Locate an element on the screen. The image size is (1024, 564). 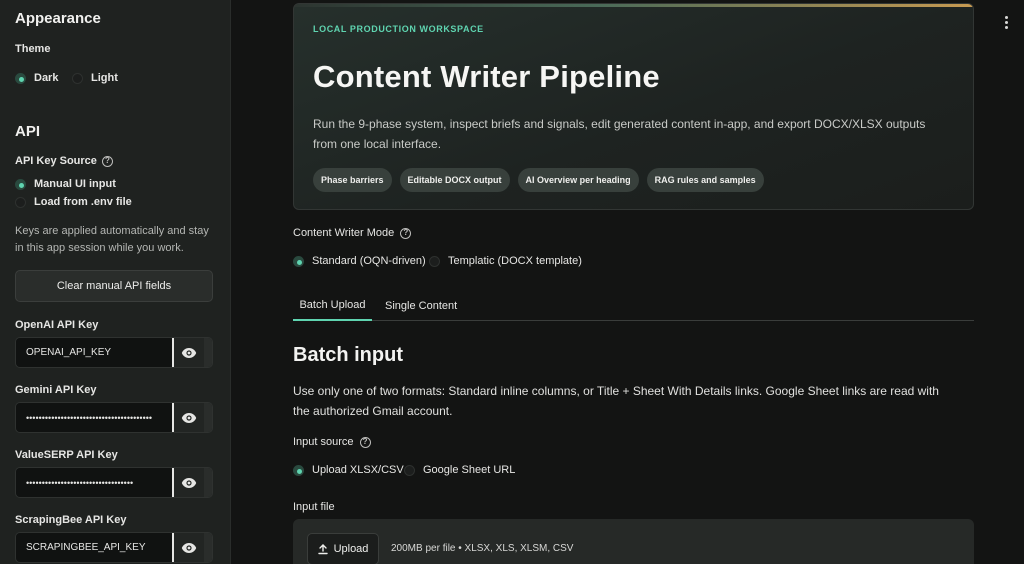
gemini-key-label: Gemini API Key is located at coordinates (56, 390).